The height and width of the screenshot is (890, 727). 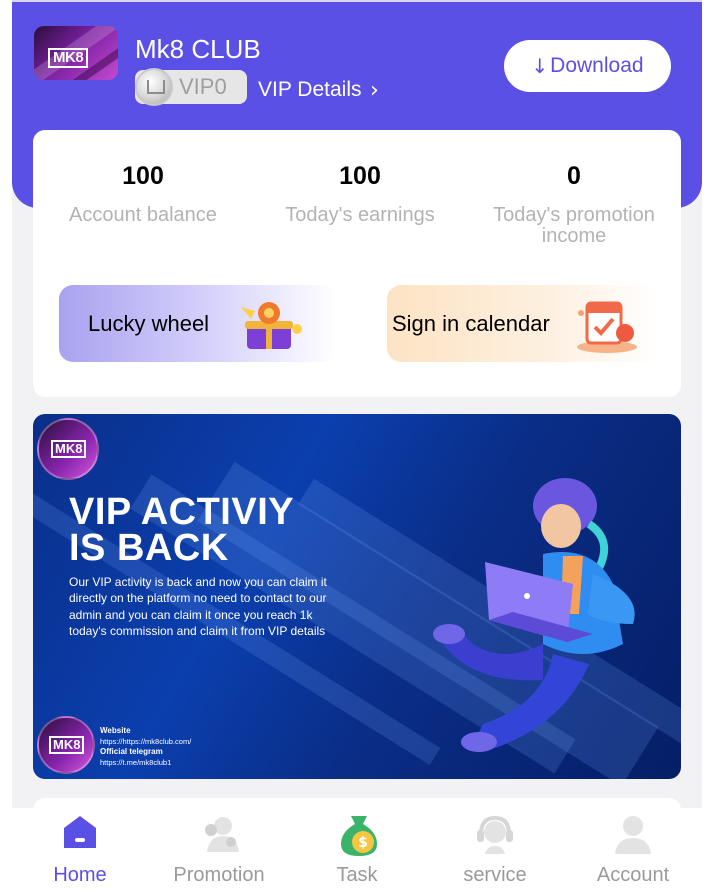 What do you see at coordinates (149, 323) in the screenshot?
I see `lucky-wheel-label: Lucky wheel` at bounding box center [149, 323].